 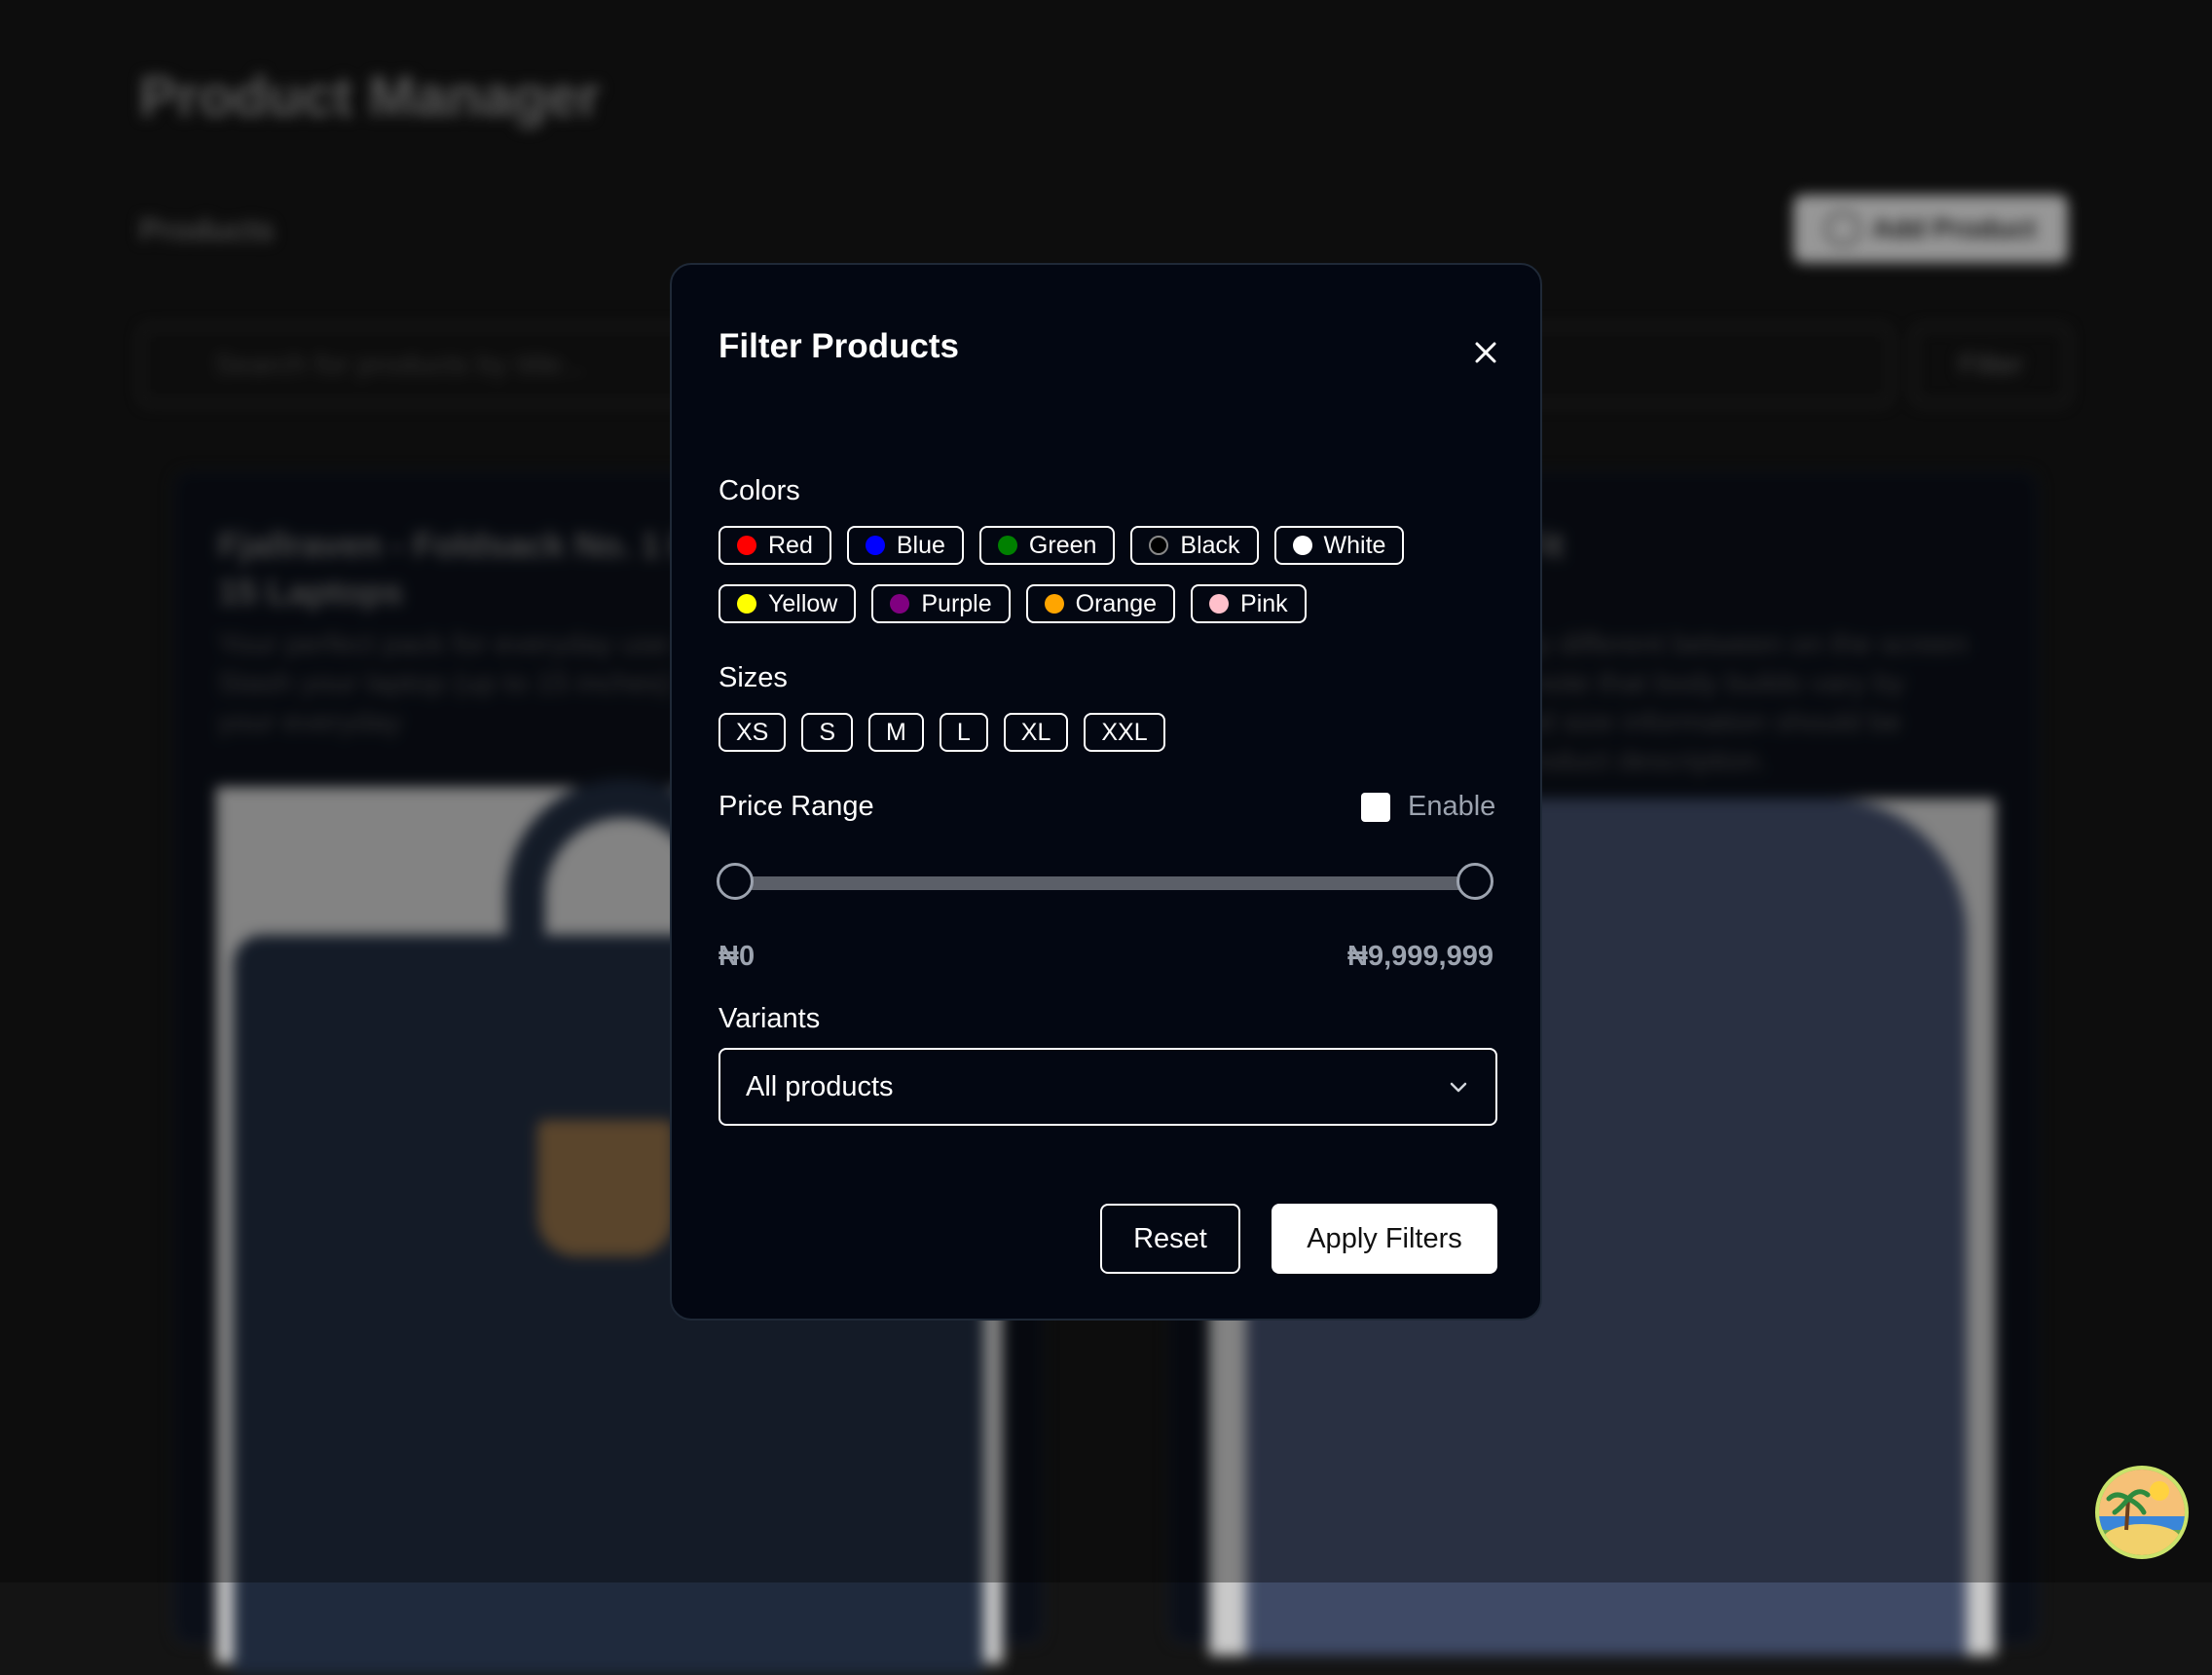 I want to click on color-label: Pink, so click(x=1264, y=603).